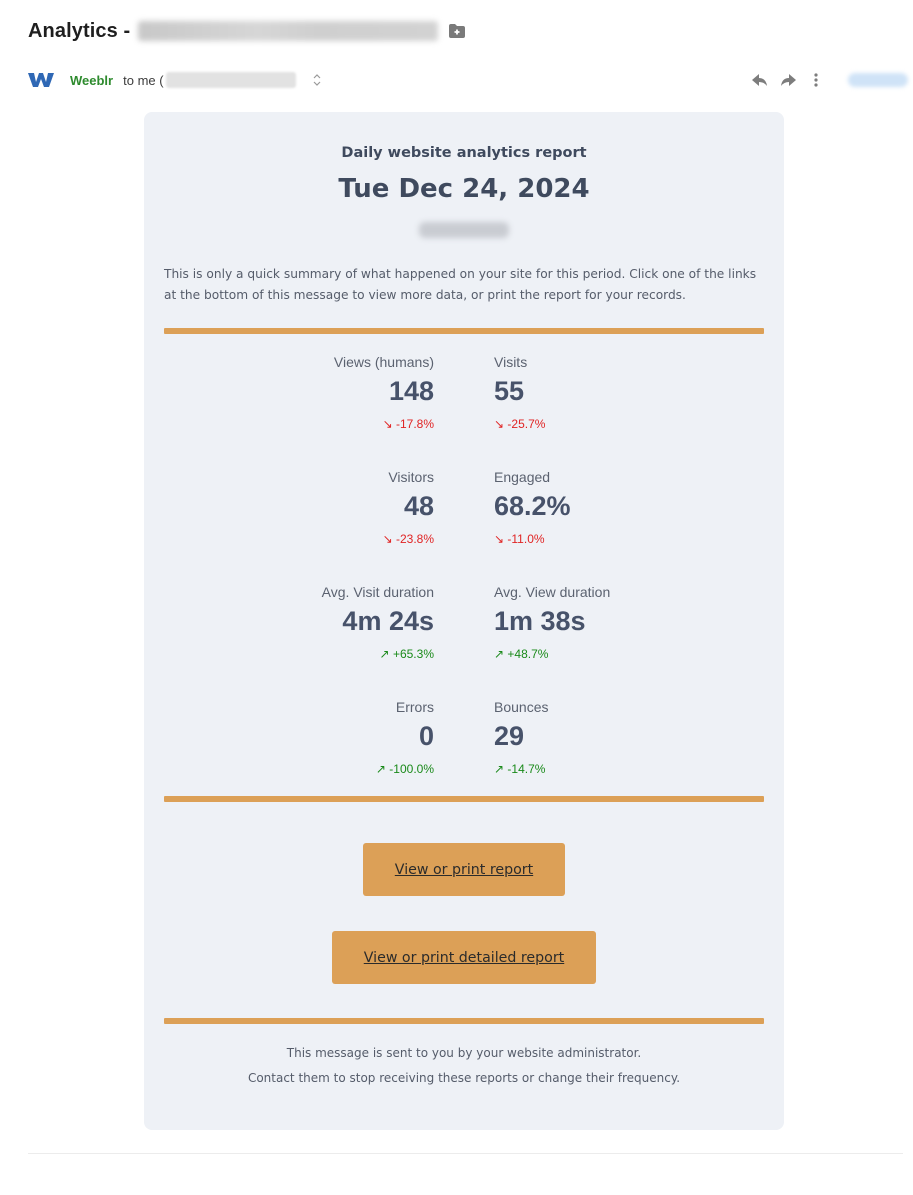 The image size is (913, 1195). What do you see at coordinates (629, 425) in the screenshot?
I see `metric-change: ↘ -25.7%` at bounding box center [629, 425].